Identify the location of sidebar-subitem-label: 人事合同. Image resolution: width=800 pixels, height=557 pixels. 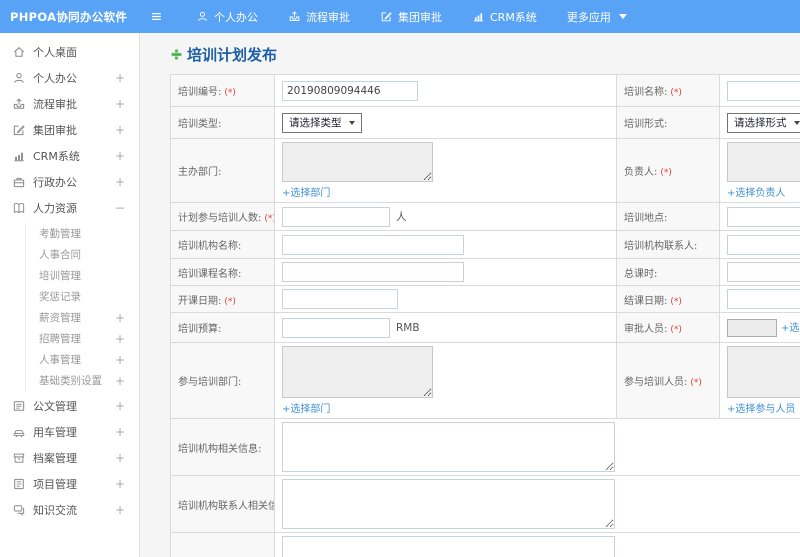
(60, 255).